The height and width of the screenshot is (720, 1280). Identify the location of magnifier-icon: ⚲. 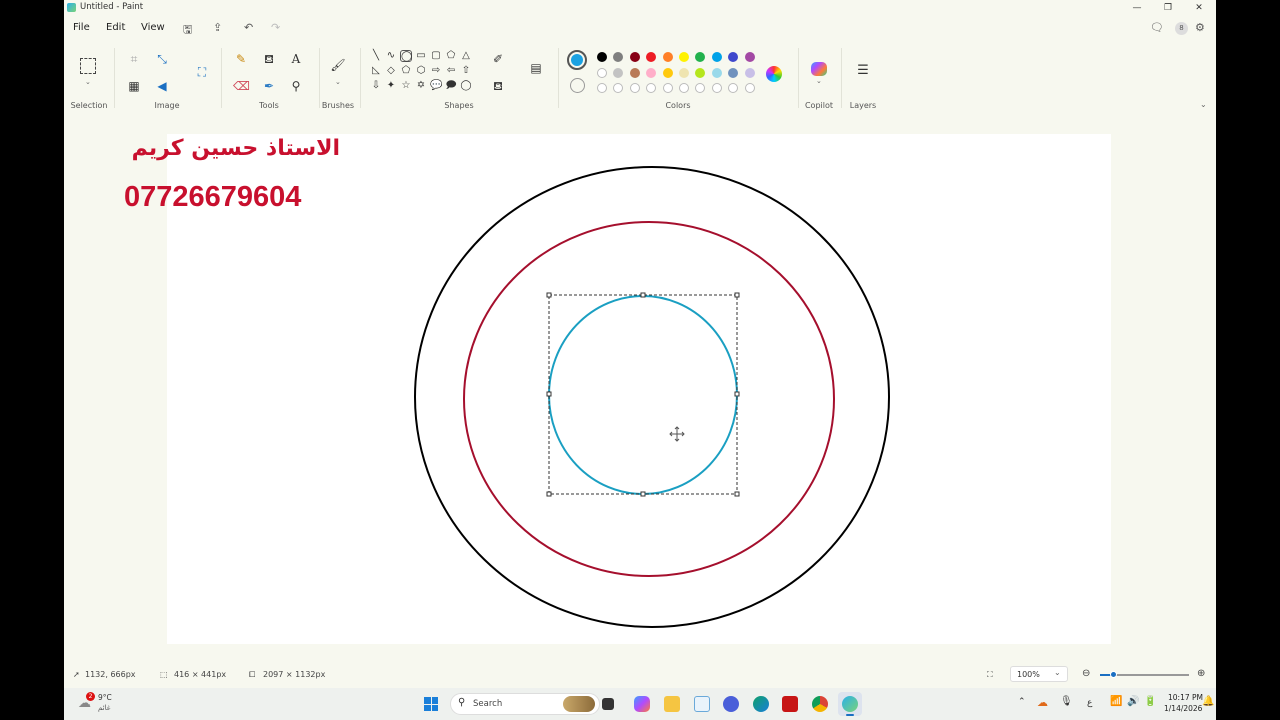
(296, 86).